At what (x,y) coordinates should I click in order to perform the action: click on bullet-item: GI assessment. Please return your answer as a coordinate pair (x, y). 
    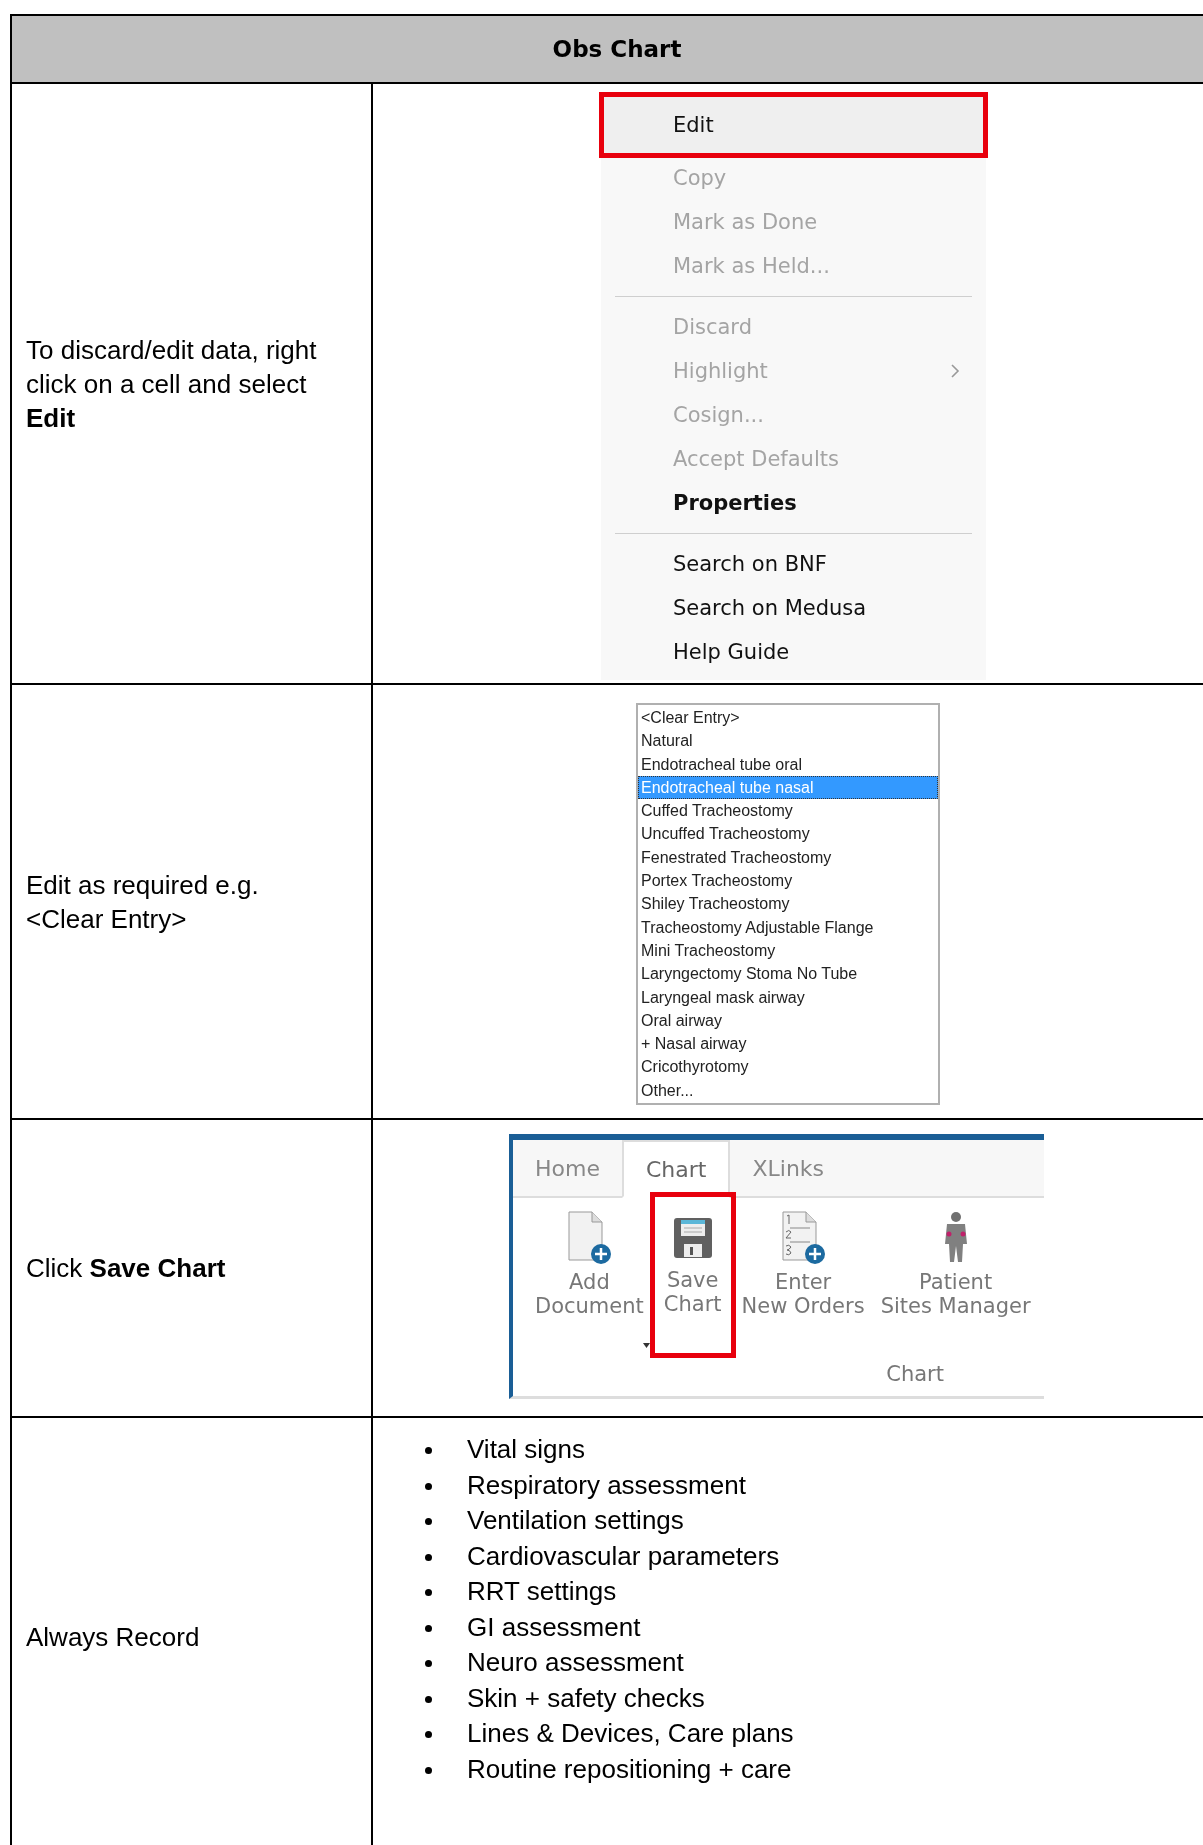
    Looking at the image, I should click on (533, 1627).